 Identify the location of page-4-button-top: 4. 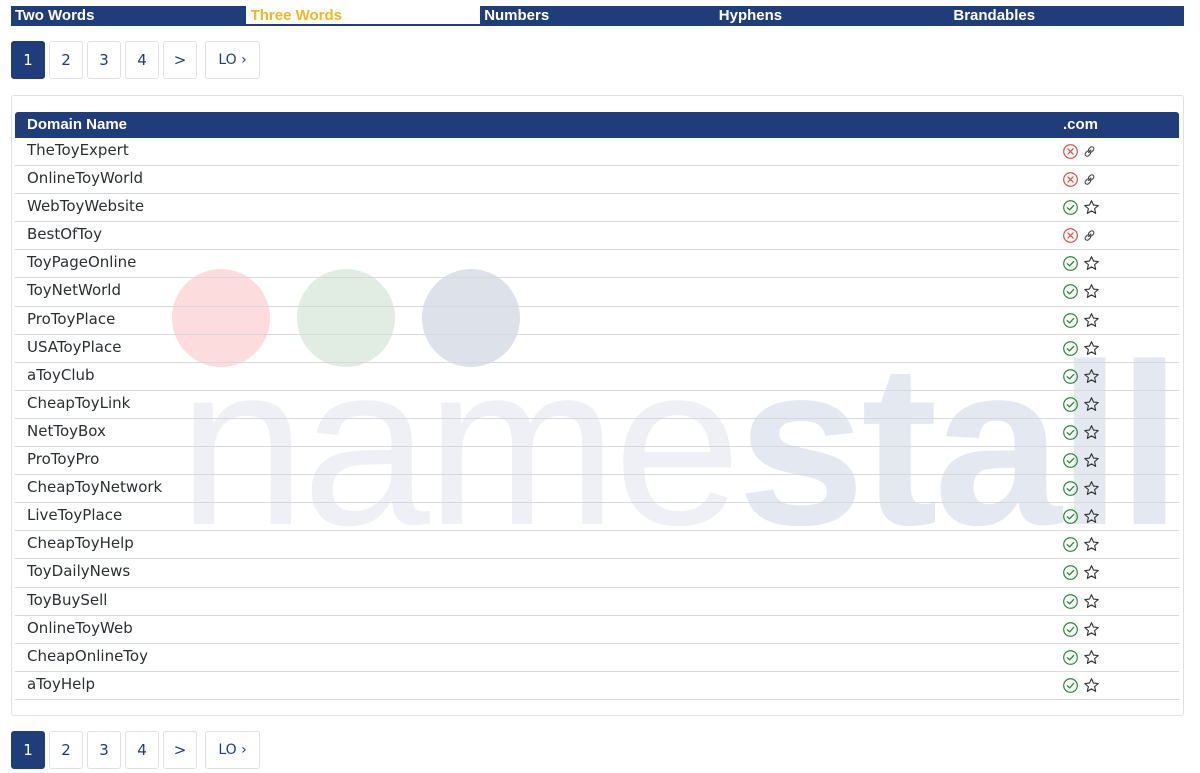
(142, 60).